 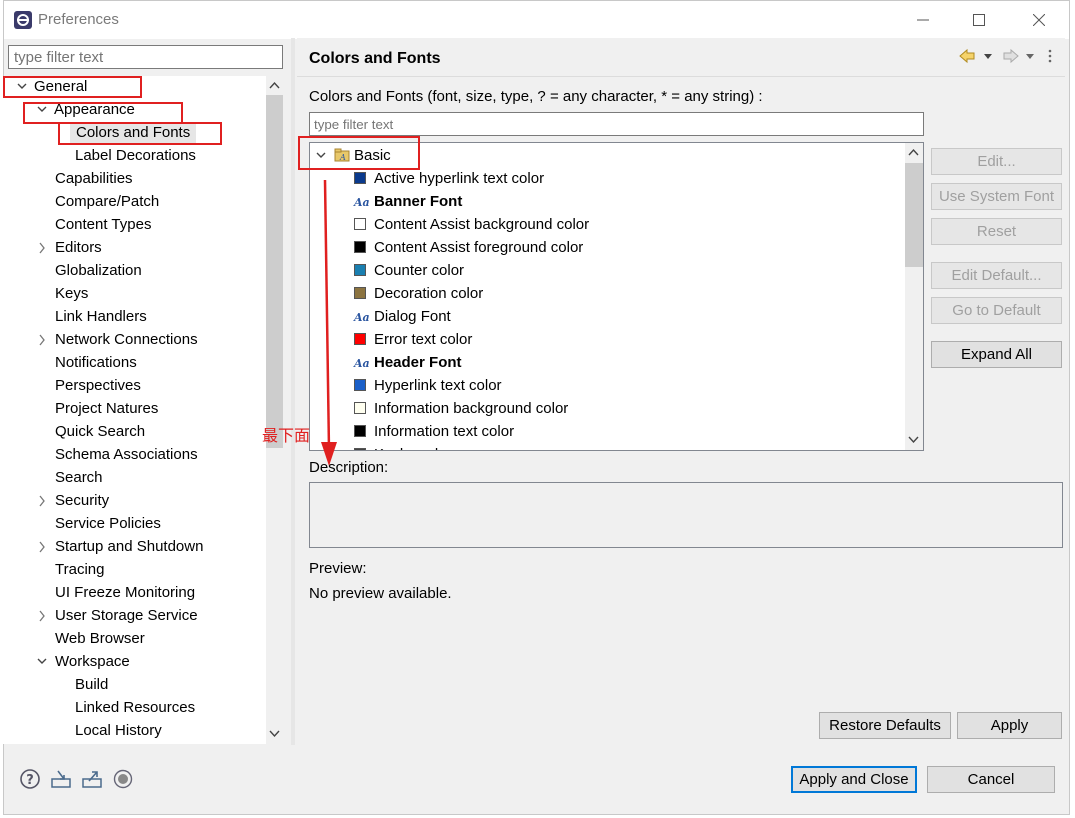 I want to click on entry-label: Active hyperlink text color, so click(x=459, y=178).